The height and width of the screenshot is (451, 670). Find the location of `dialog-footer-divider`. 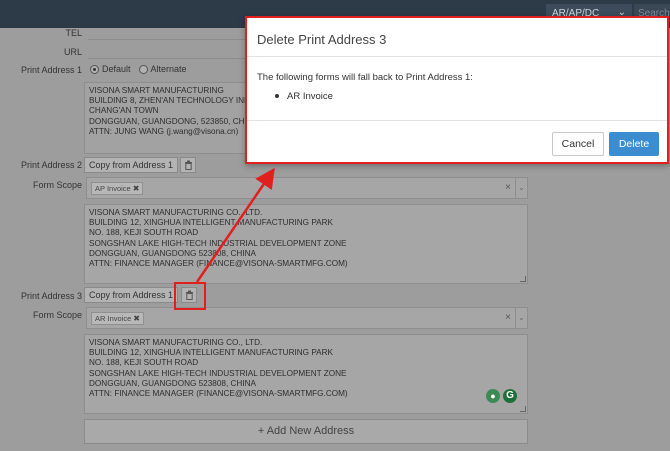

dialog-footer-divider is located at coordinates (457, 120).